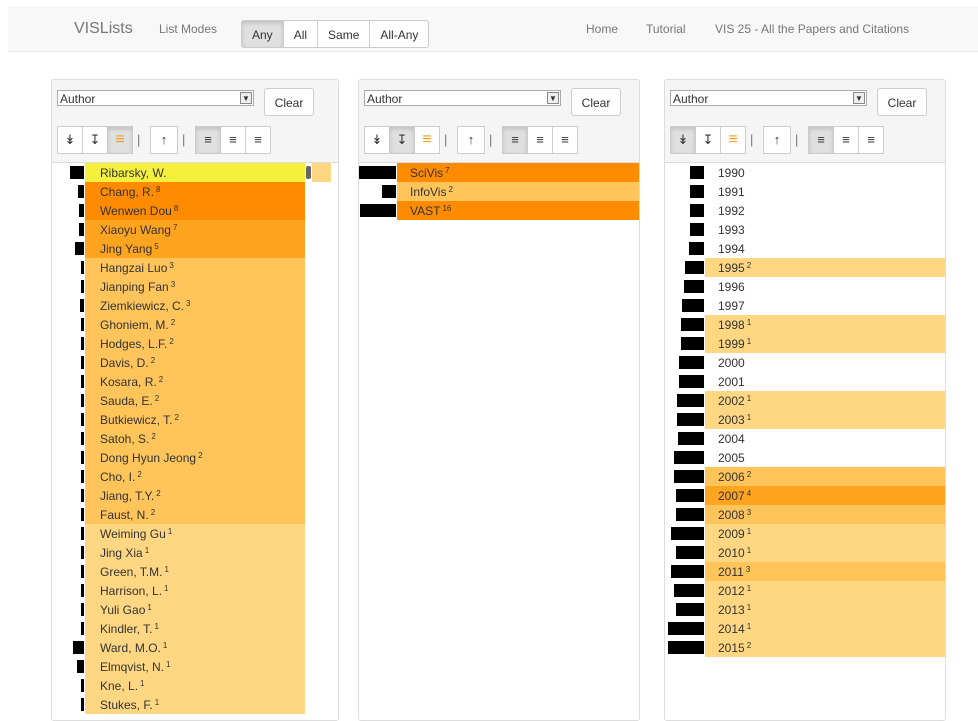  What do you see at coordinates (499, 210) in the screenshot?
I see `list-item: VAST 16` at bounding box center [499, 210].